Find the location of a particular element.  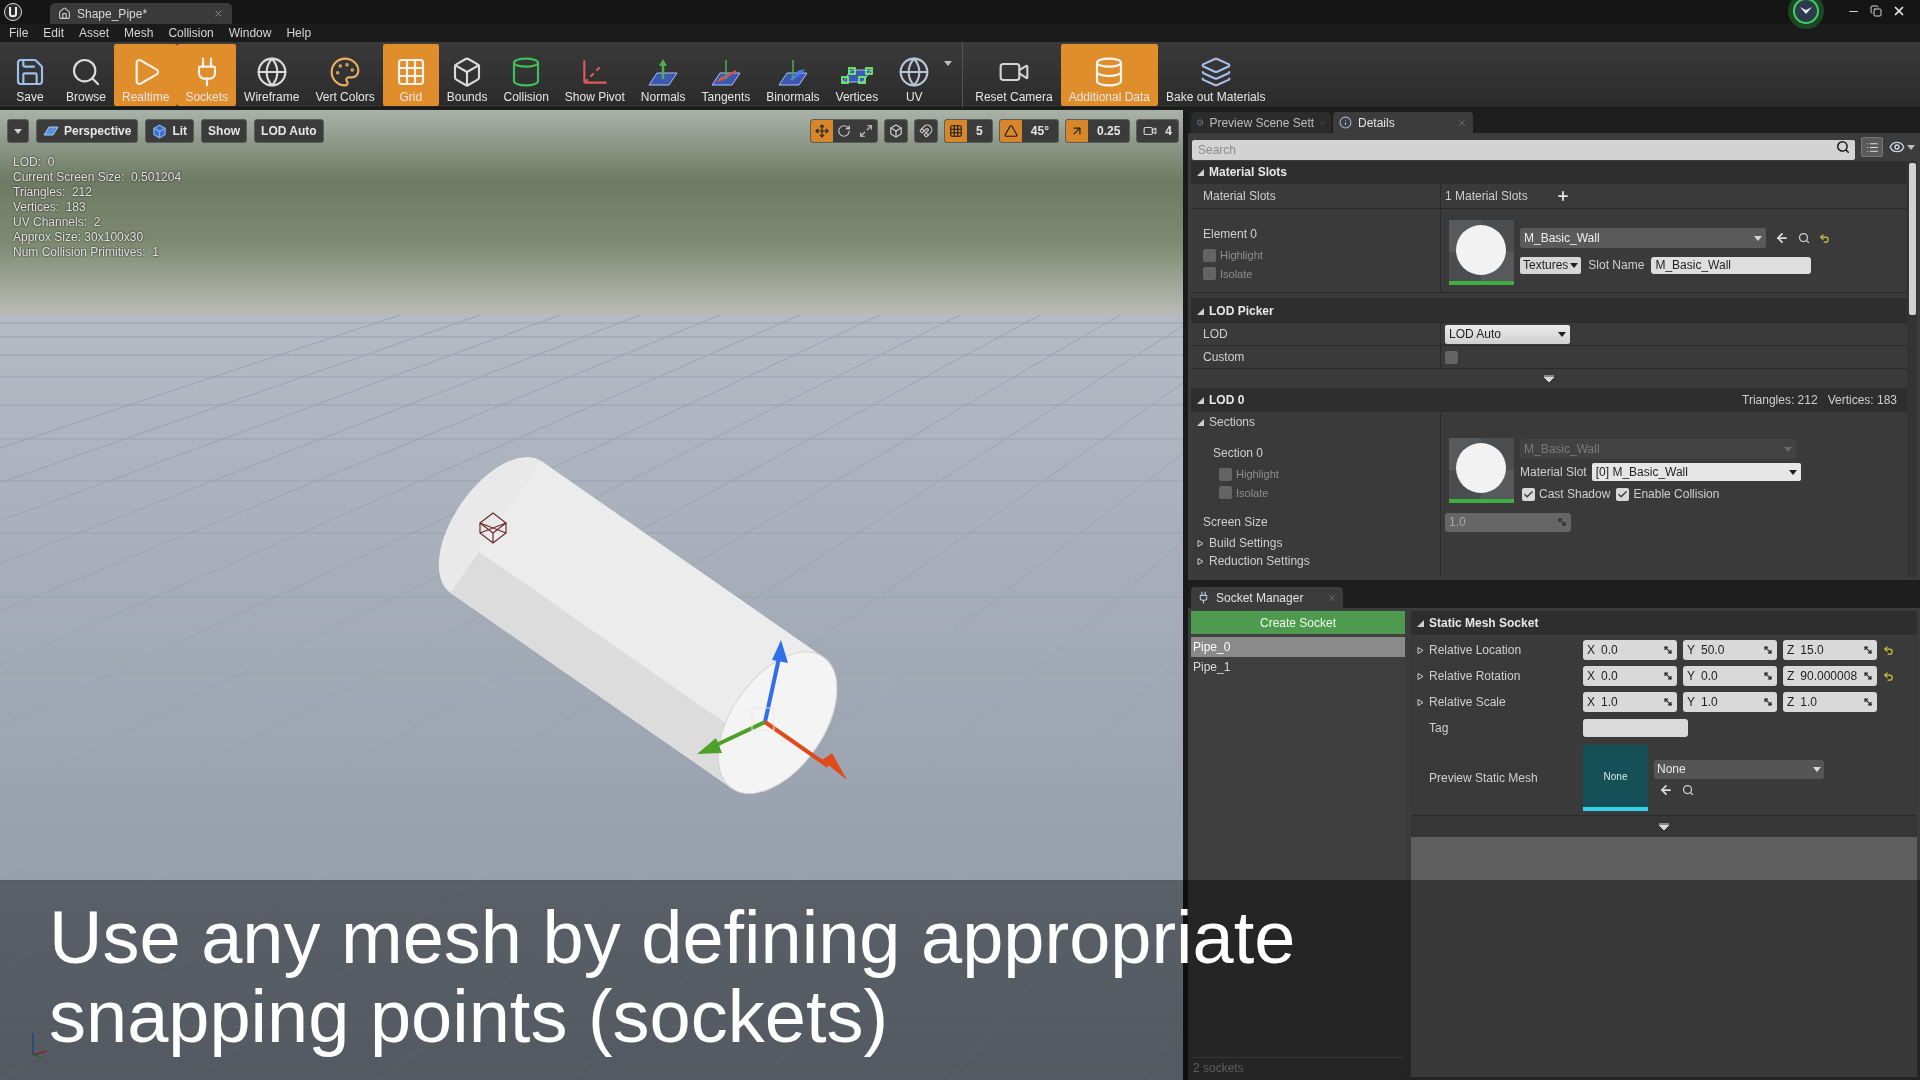

checkbox-label: Cast Shadow is located at coordinates (1575, 494).